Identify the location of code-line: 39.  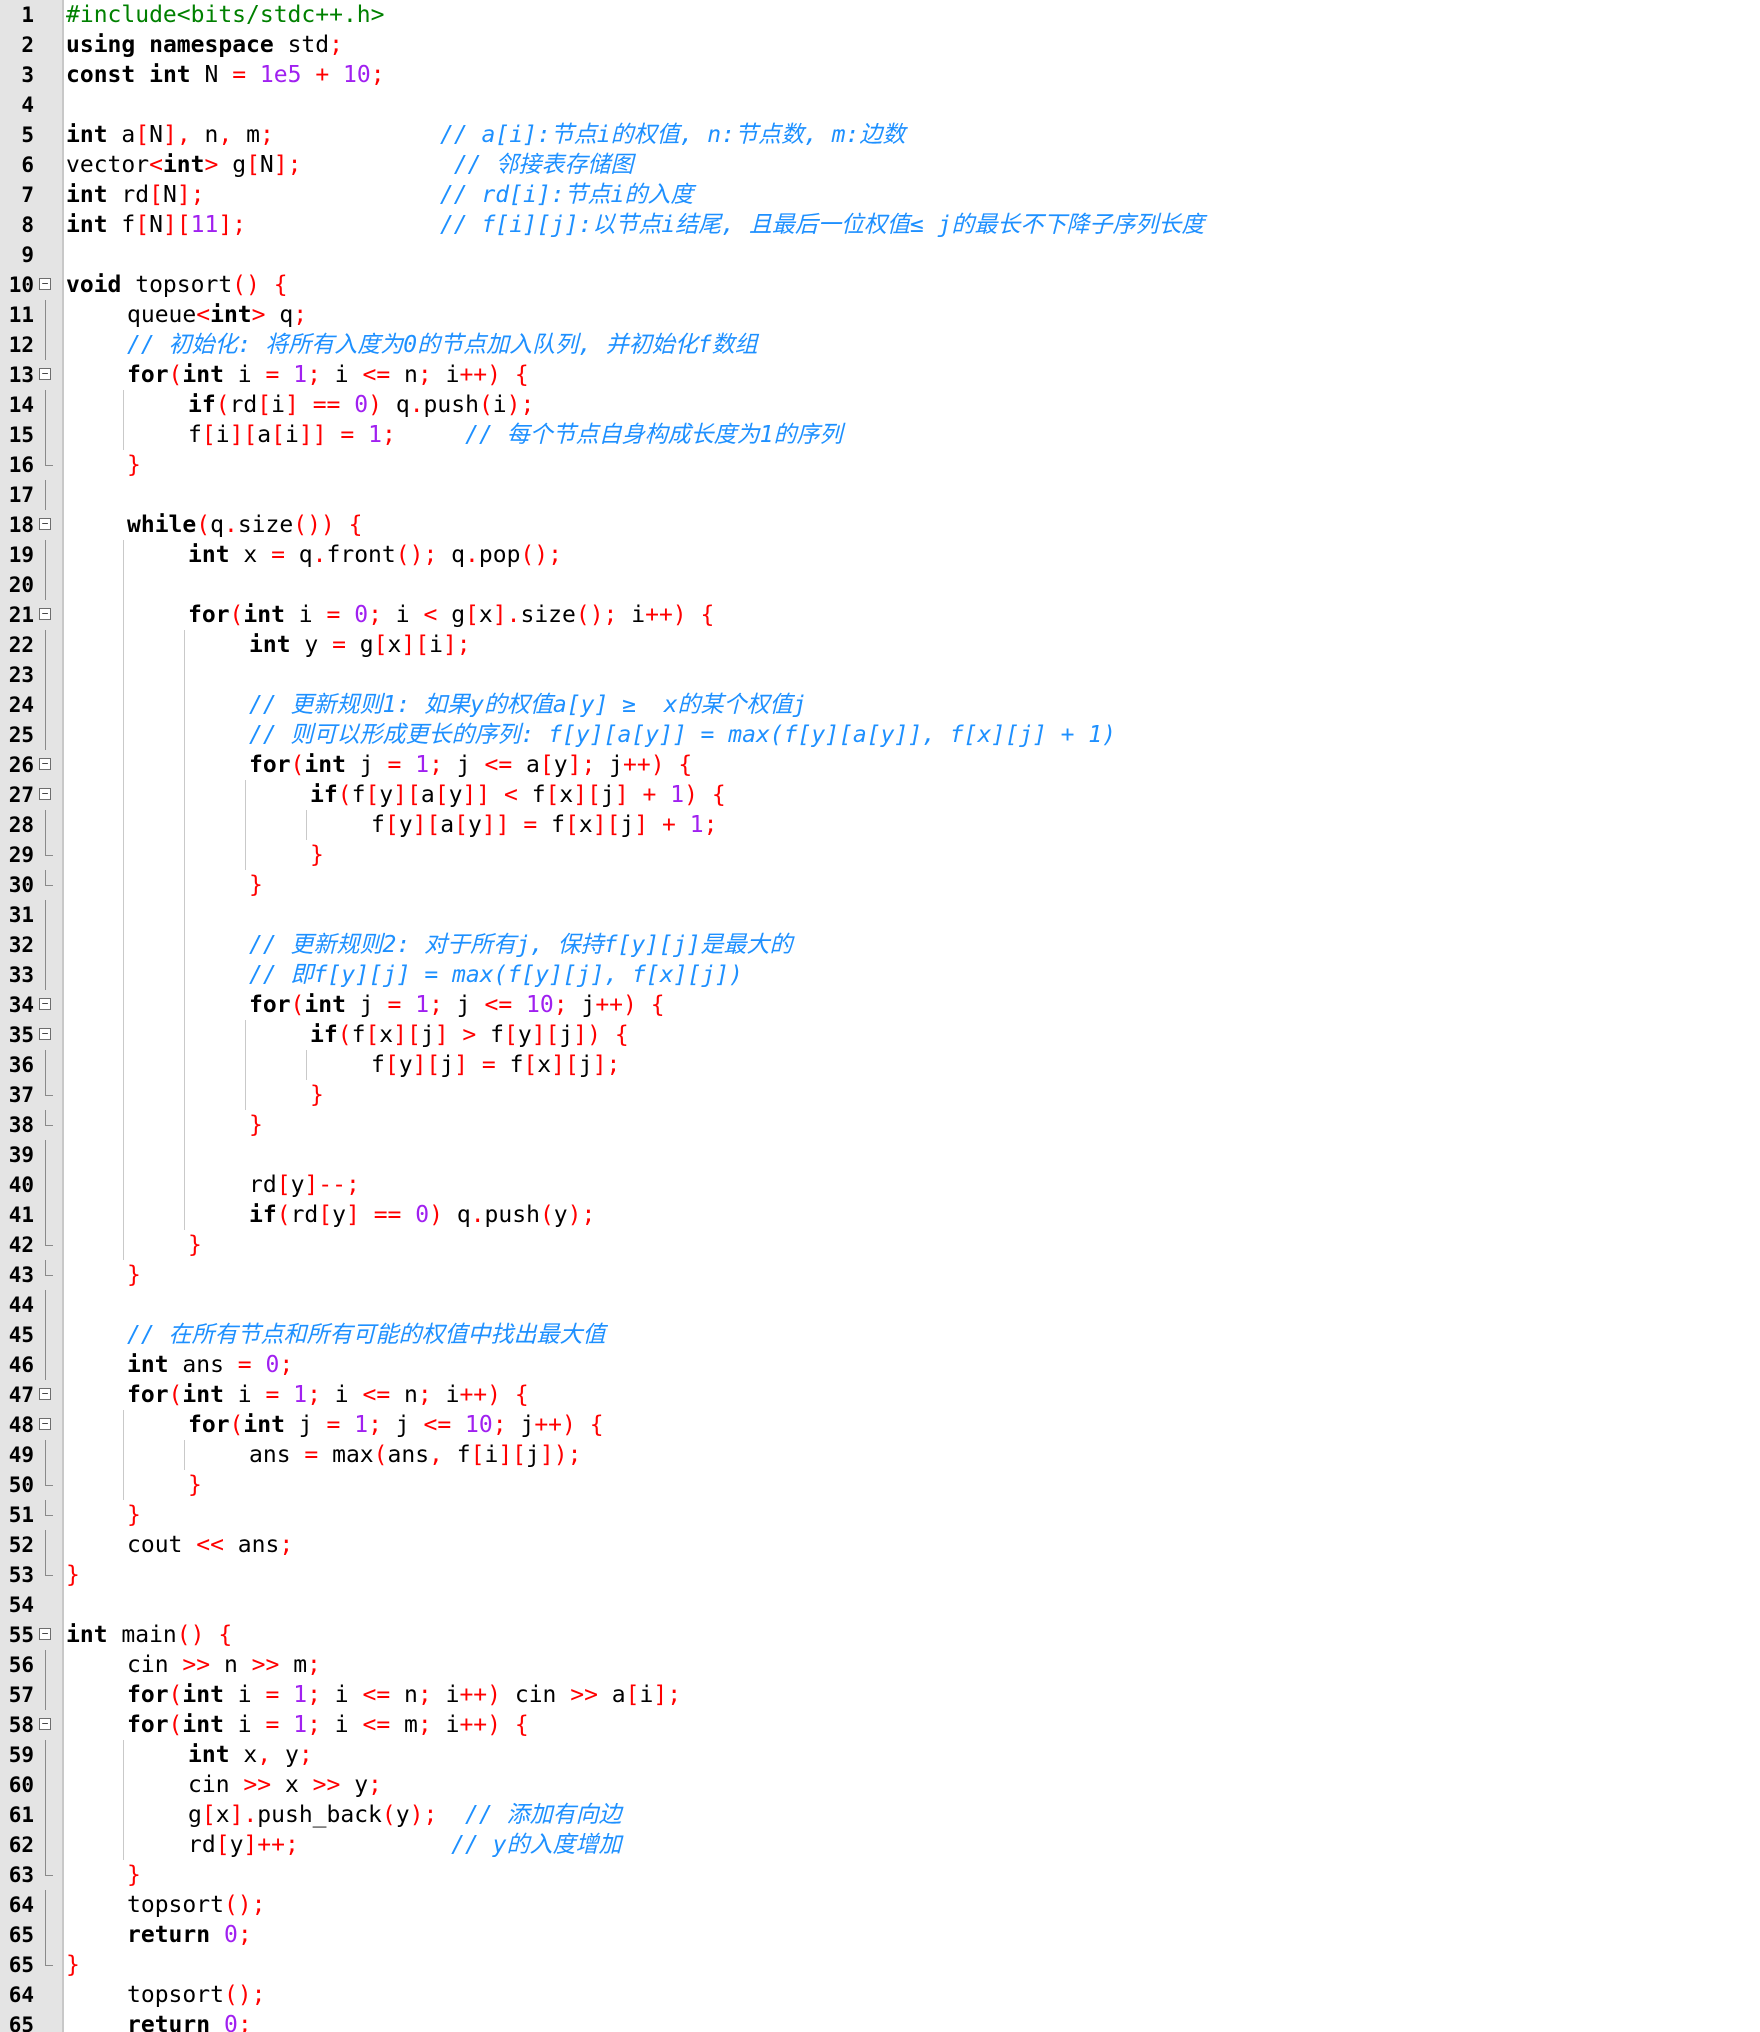
(880, 1155).